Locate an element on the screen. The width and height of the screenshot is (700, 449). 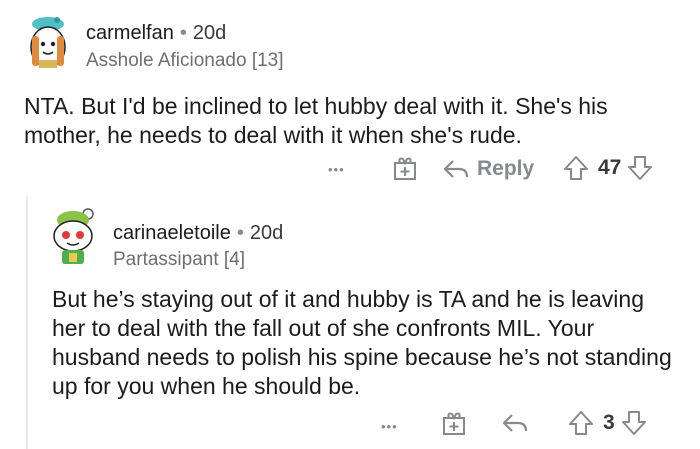
vote-controls: 3 is located at coordinates (607, 423).